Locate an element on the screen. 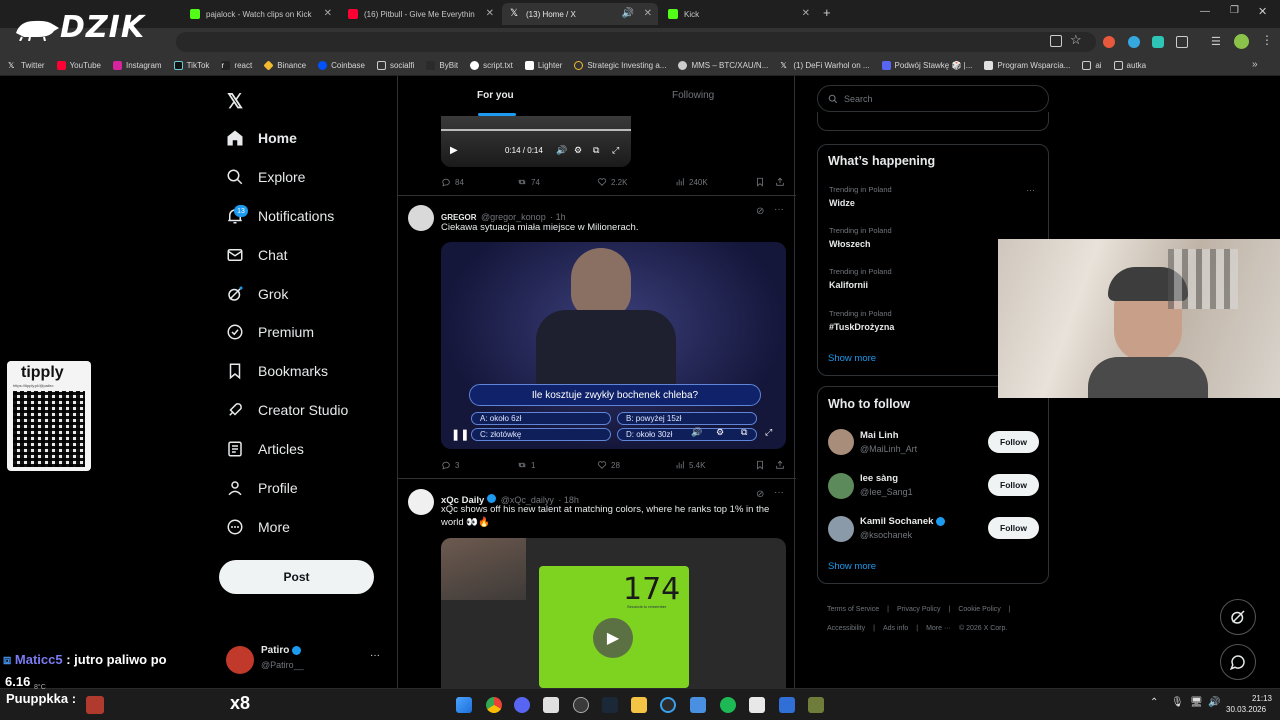 The width and height of the screenshot is (1280, 720). restore-icon: ❐ is located at coordinates (1234, 10).